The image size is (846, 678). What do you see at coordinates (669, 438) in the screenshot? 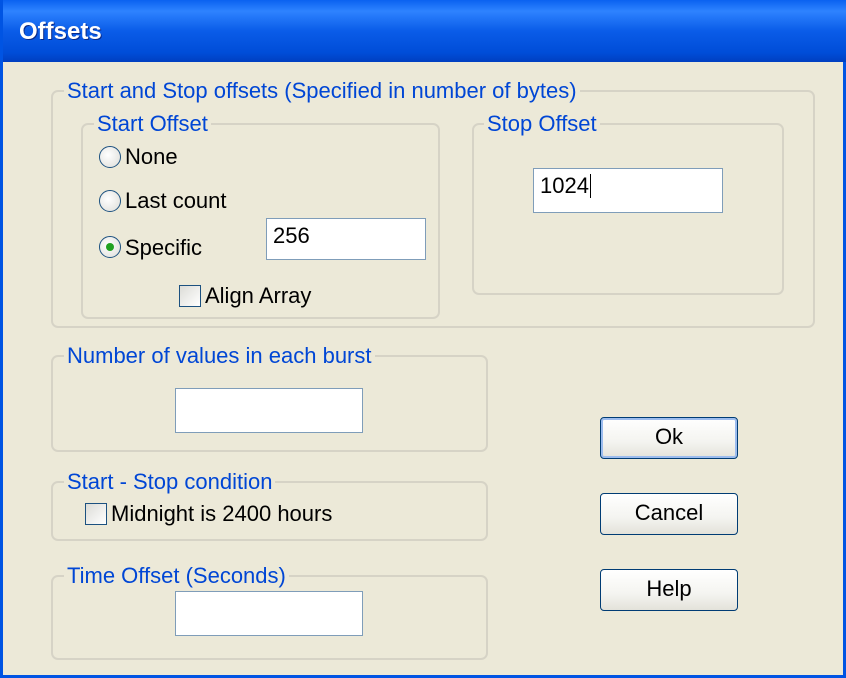
I see `ok-button: Ok` at bounding box center [669, 438].